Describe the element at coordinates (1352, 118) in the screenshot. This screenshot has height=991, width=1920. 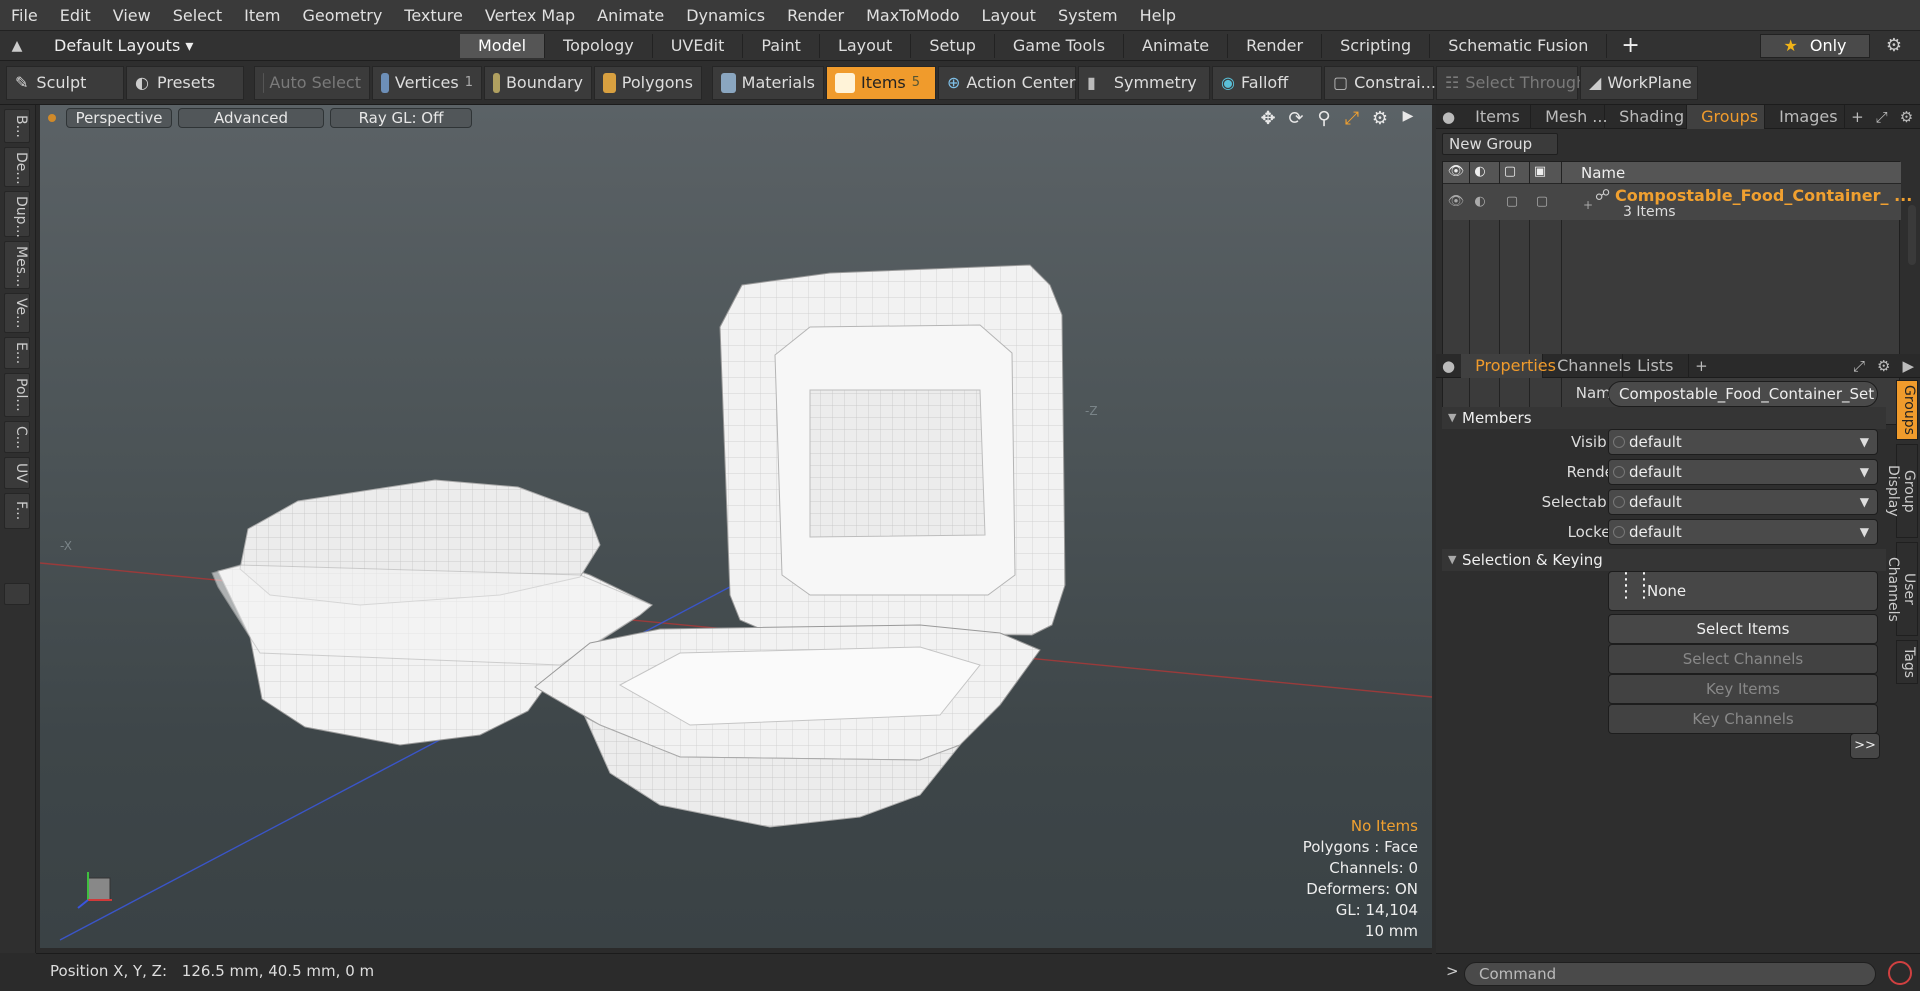
I see `fit-view-icon: ⤢` at that location.